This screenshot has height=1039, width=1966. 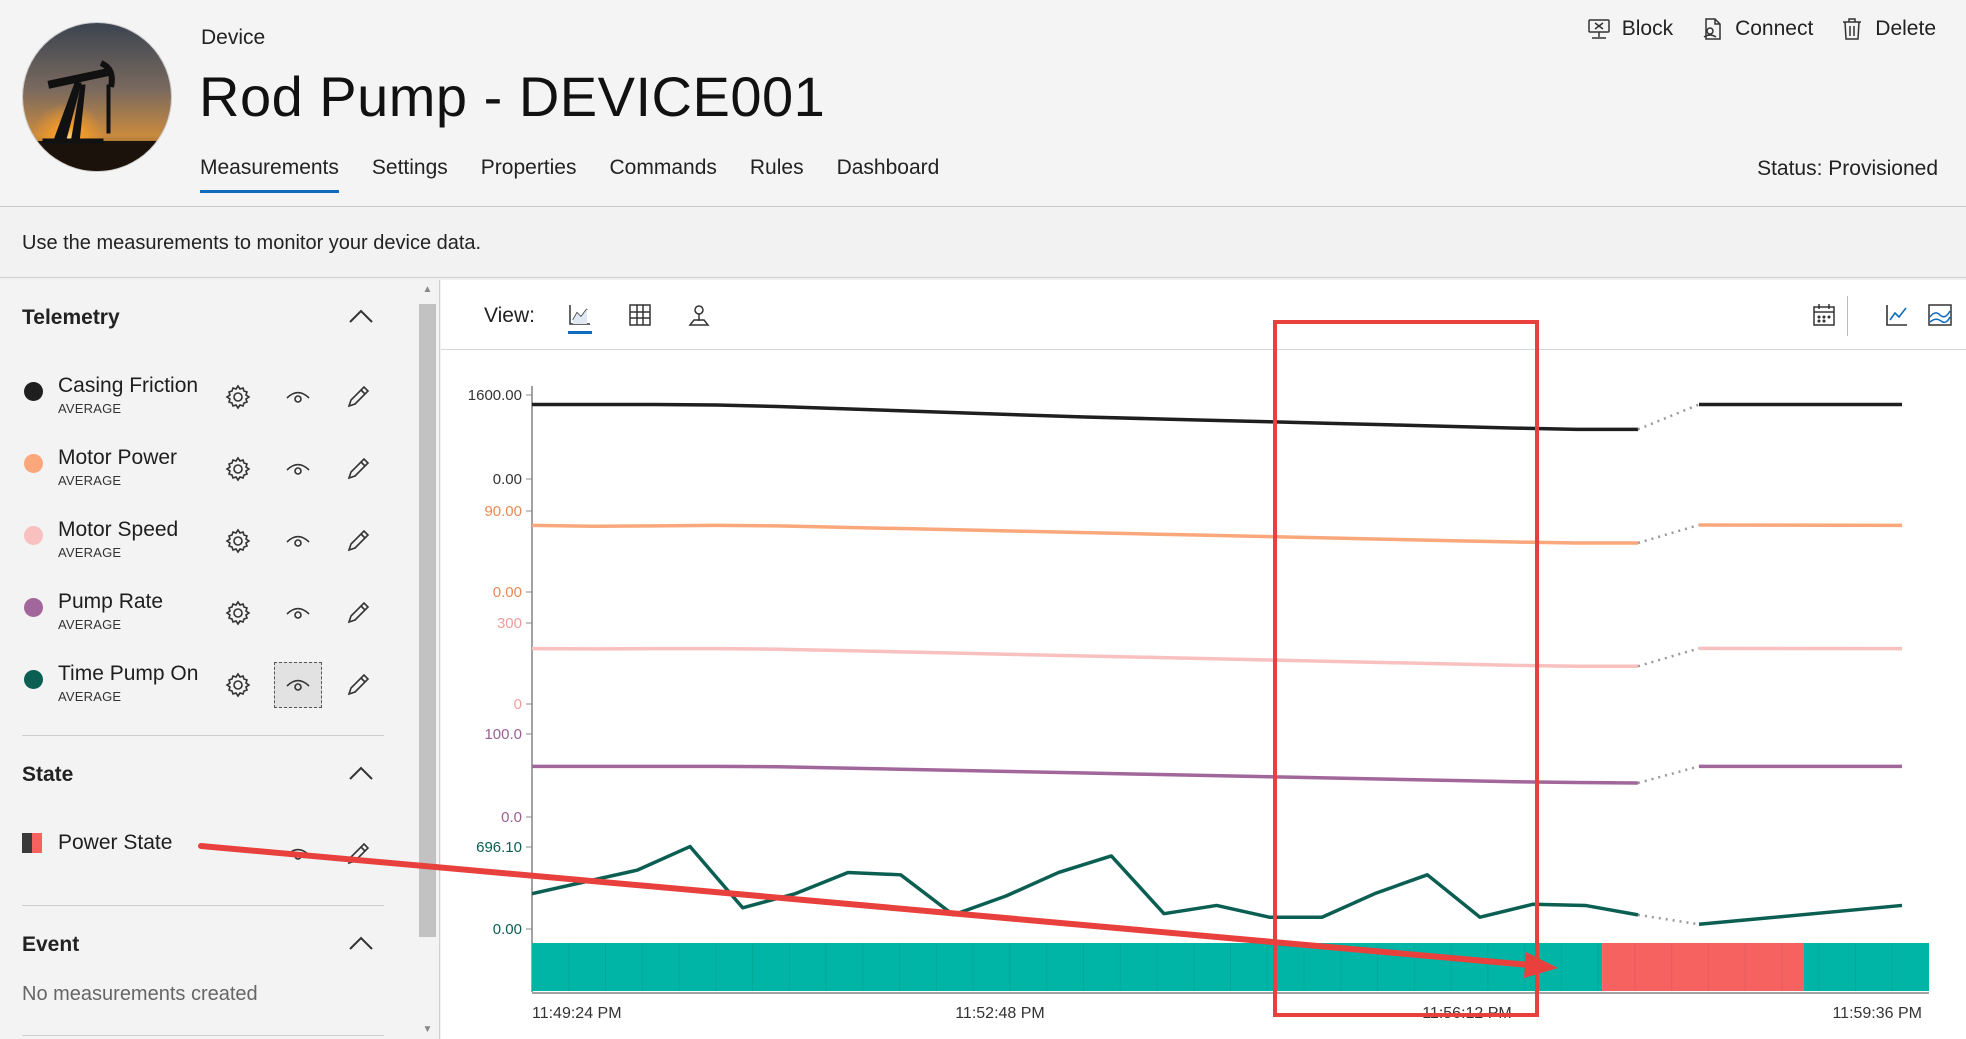 I want to click on series-line-time-pump-on, so click(x=1085, y=881).